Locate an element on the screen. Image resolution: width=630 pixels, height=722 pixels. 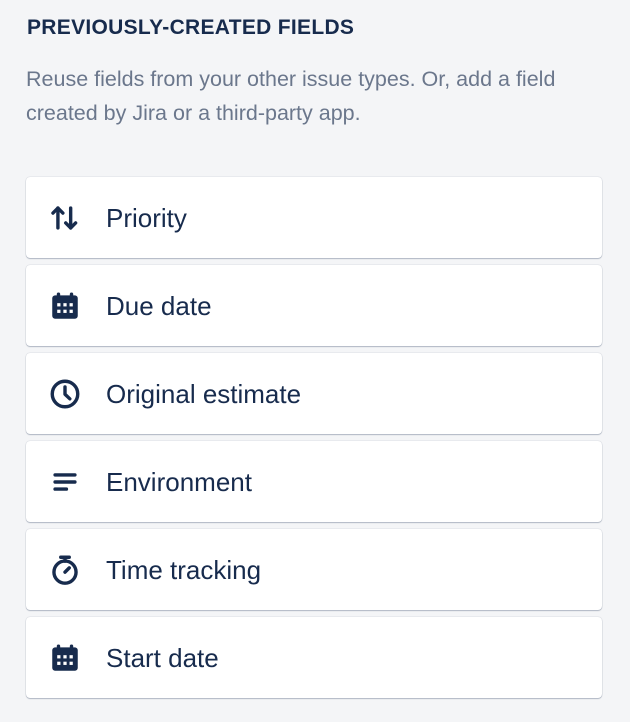
field-label-due-date: Due date is located at coordinates (159, 305).